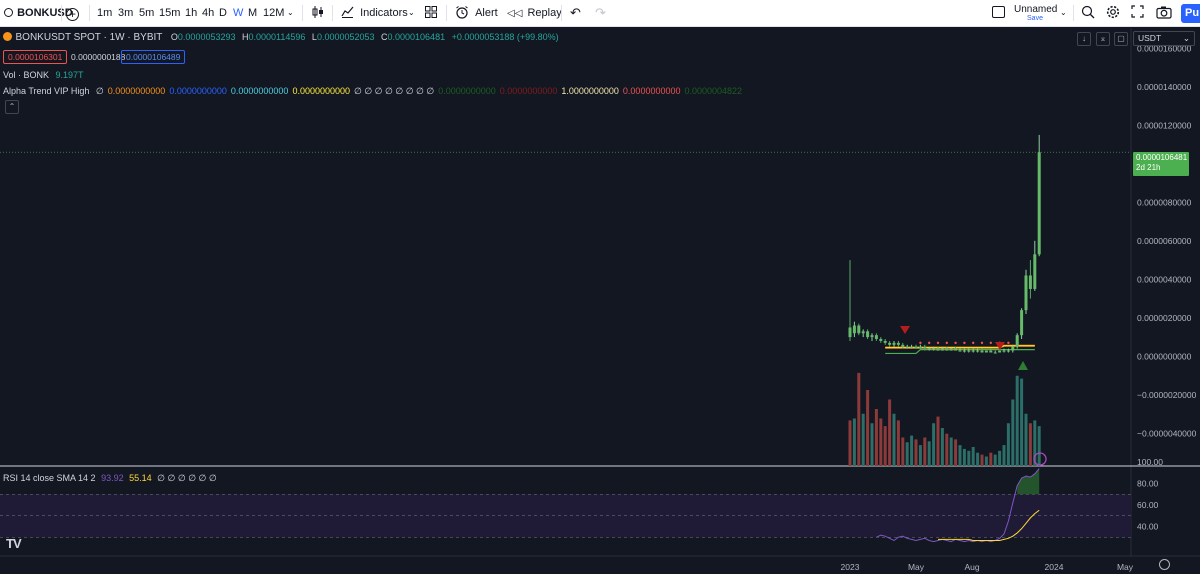 Image resolution: width=1200 pixels, height=574 pixels. What do you see at coordinates (26, 75) in the screenshot?
I see `volume-label: Vol · BONK` at bounding box center [26, 75].